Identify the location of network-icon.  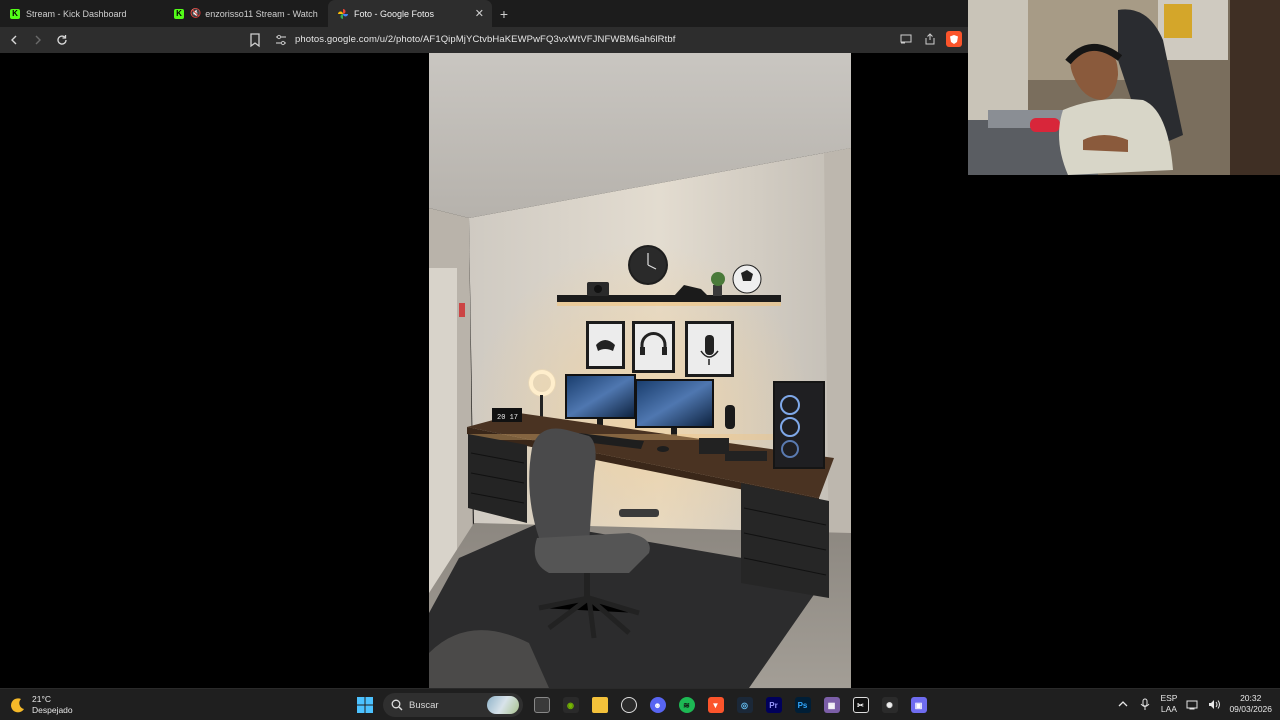
(1192, 704).